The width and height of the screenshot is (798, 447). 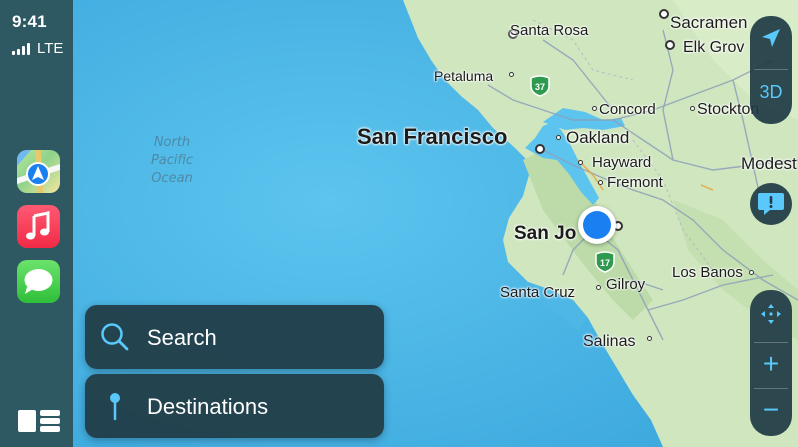 What do you see at coordinates (115, 337) in the screenshot?
I see `search-icon` at bounding box center [115, 337].